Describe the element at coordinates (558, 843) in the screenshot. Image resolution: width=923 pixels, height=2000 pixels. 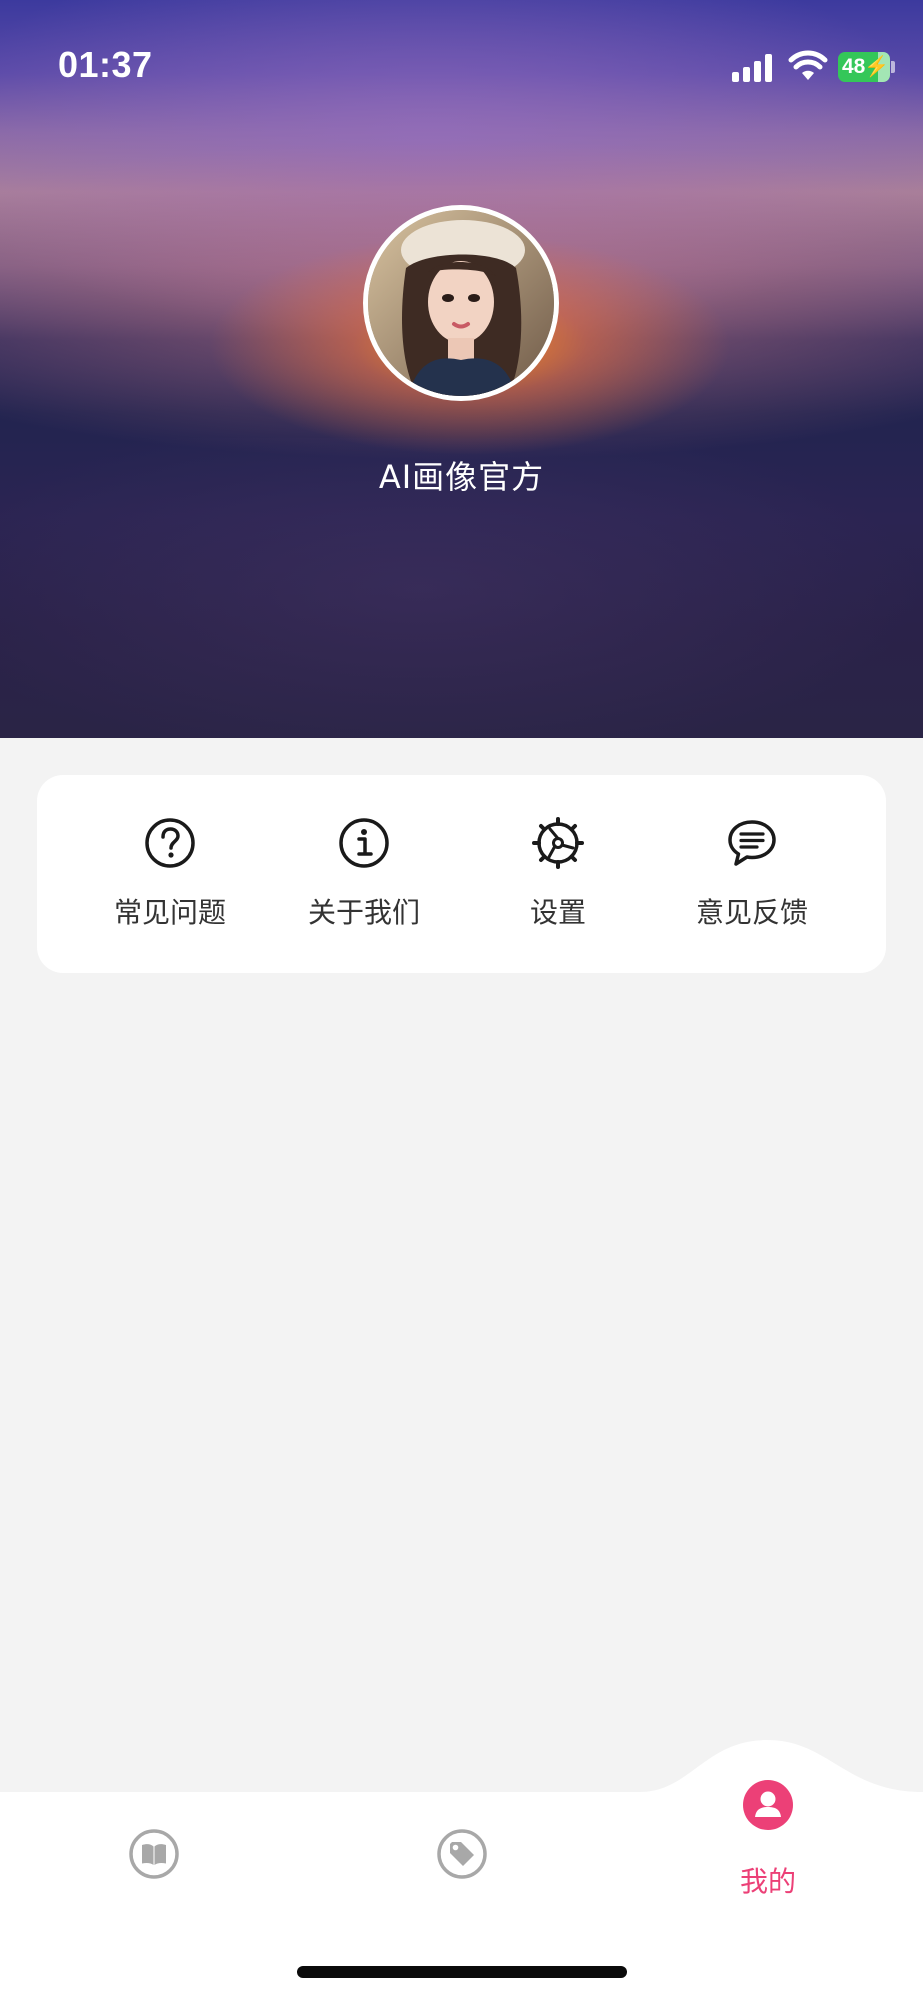
I see `settings-gear-icon` at that location.